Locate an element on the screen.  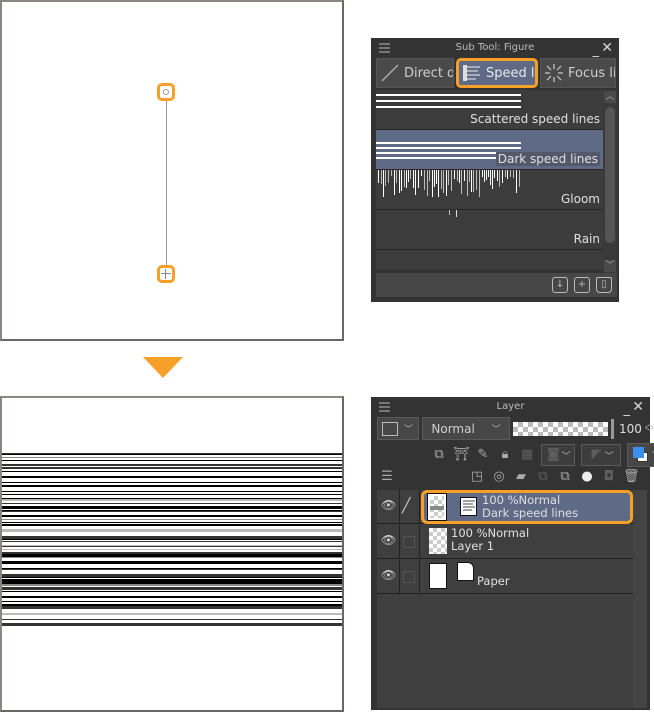
blend-mode-dropdown: Normal ﹀ is located at coordinates (466, 428).